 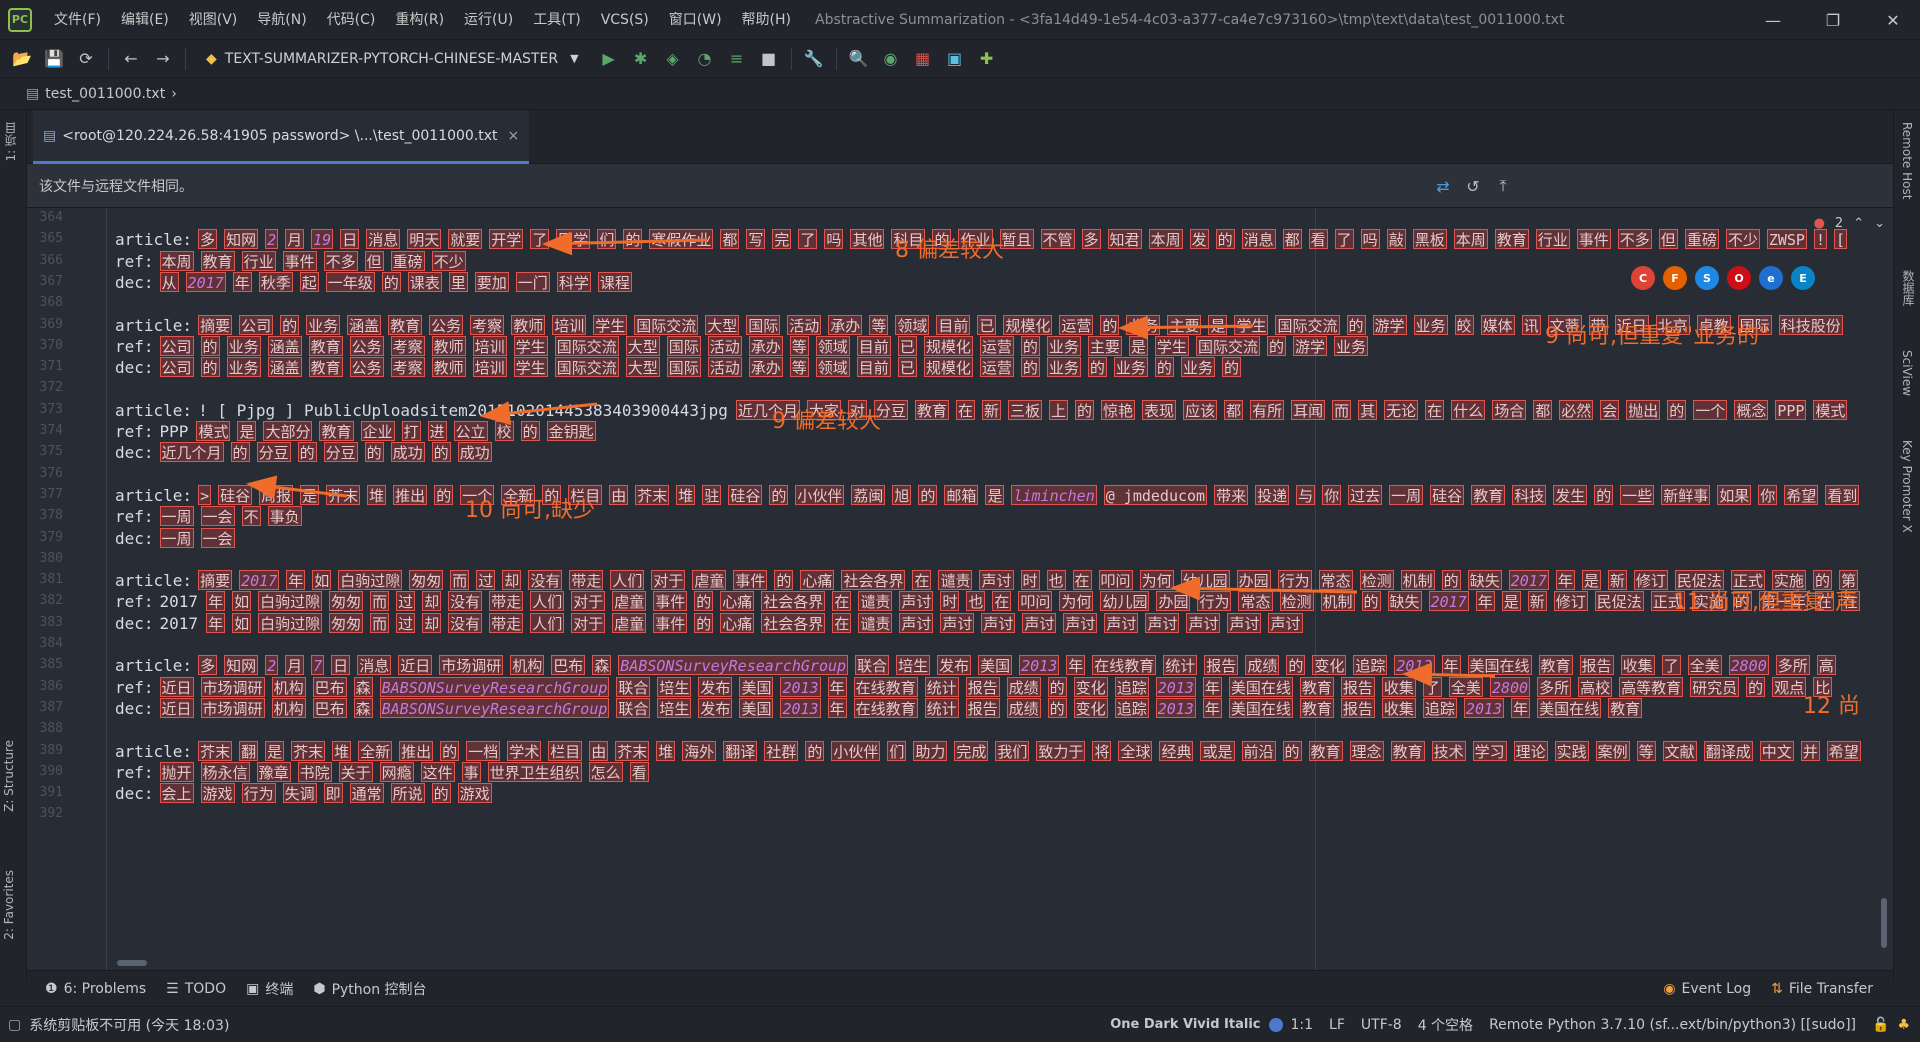 I want to click on tool-window-button: ❶ 6: Problems, so click(x=95, y=989).